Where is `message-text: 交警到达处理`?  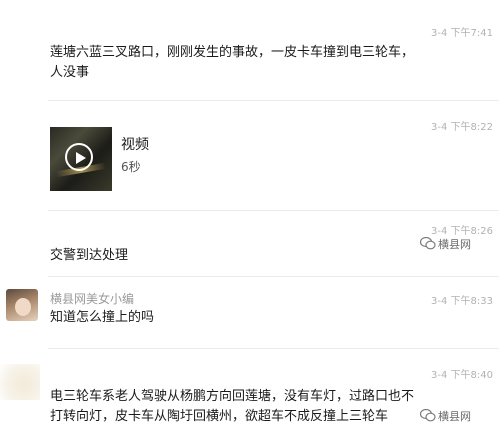
message-text: 交警到达处理 is located at coordinates (89, 255).